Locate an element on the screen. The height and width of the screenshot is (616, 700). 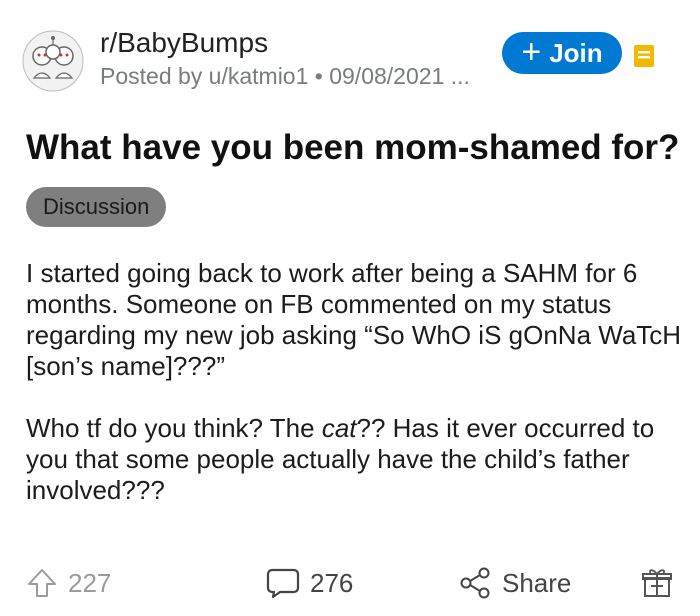
share-label: Share is located at coordinates (537, 582).